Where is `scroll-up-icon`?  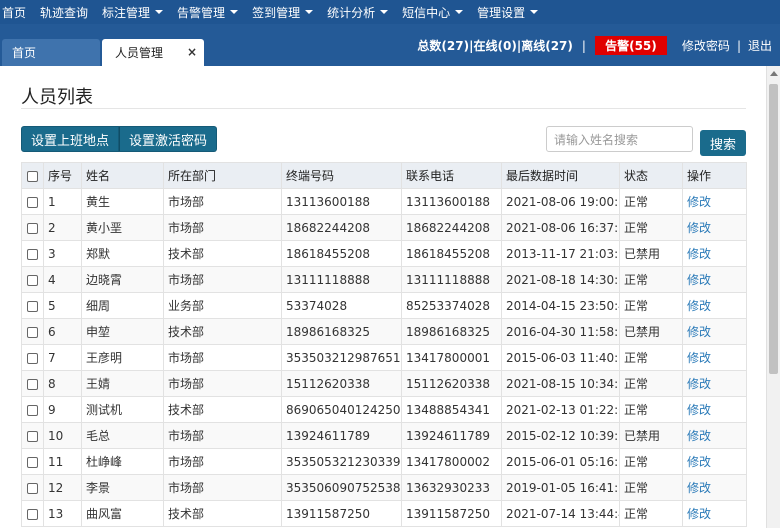 scroll-up-icon is located at coordinates (774, 73).